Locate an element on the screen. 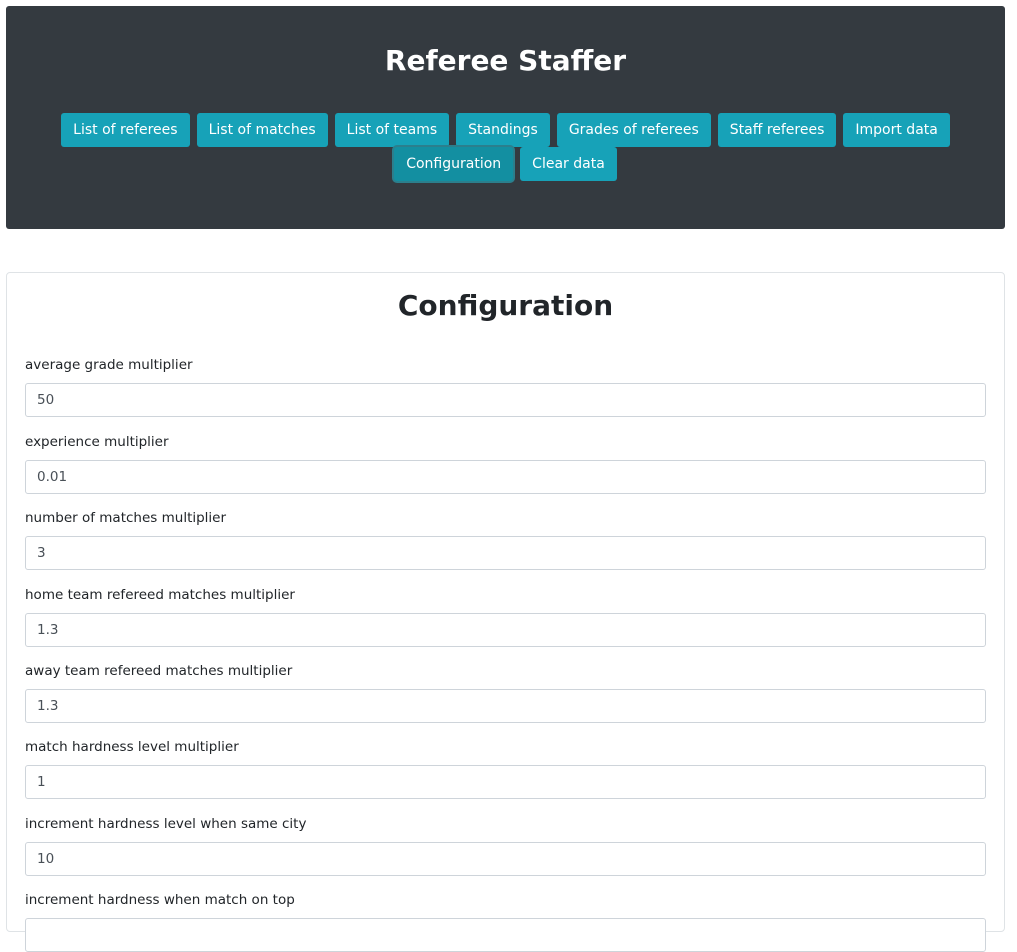  field-label: match hardness level multiplier is located at coordinates (132, 747).